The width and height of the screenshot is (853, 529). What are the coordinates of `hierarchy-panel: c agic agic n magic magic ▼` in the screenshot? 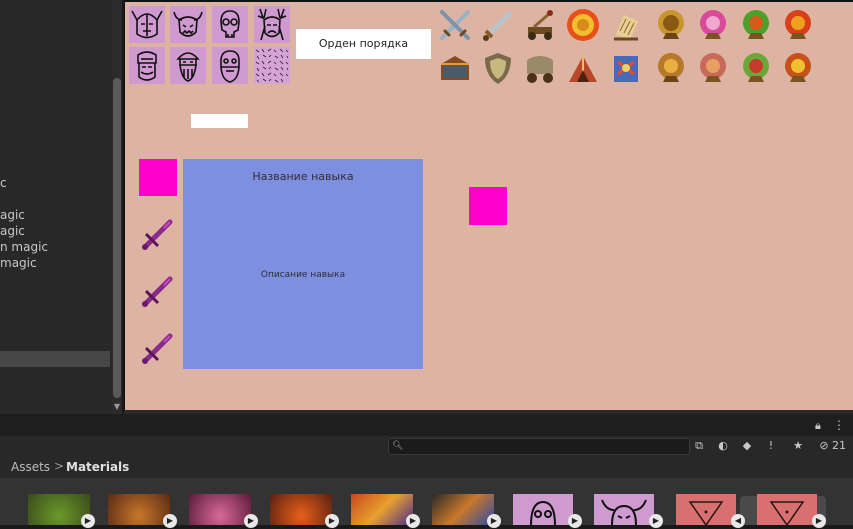 It's located at (61, 207).